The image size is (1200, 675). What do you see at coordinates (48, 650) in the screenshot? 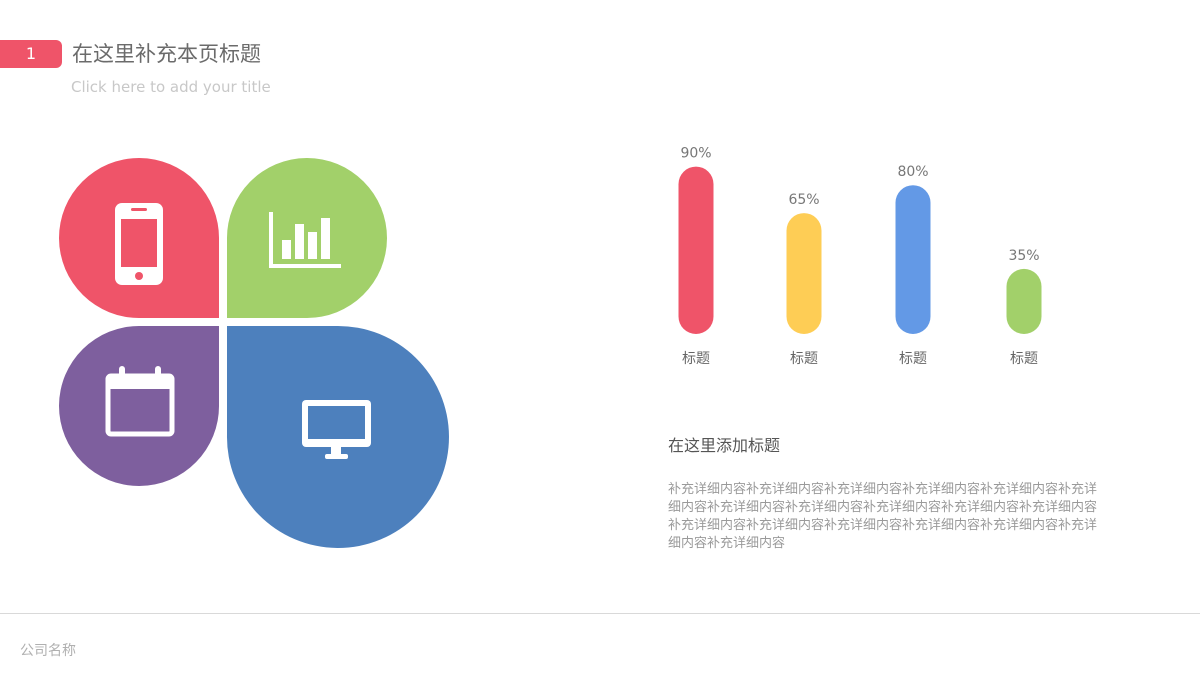
I see `footer-company-name: 公司名称` at bounding box center [48, 650].